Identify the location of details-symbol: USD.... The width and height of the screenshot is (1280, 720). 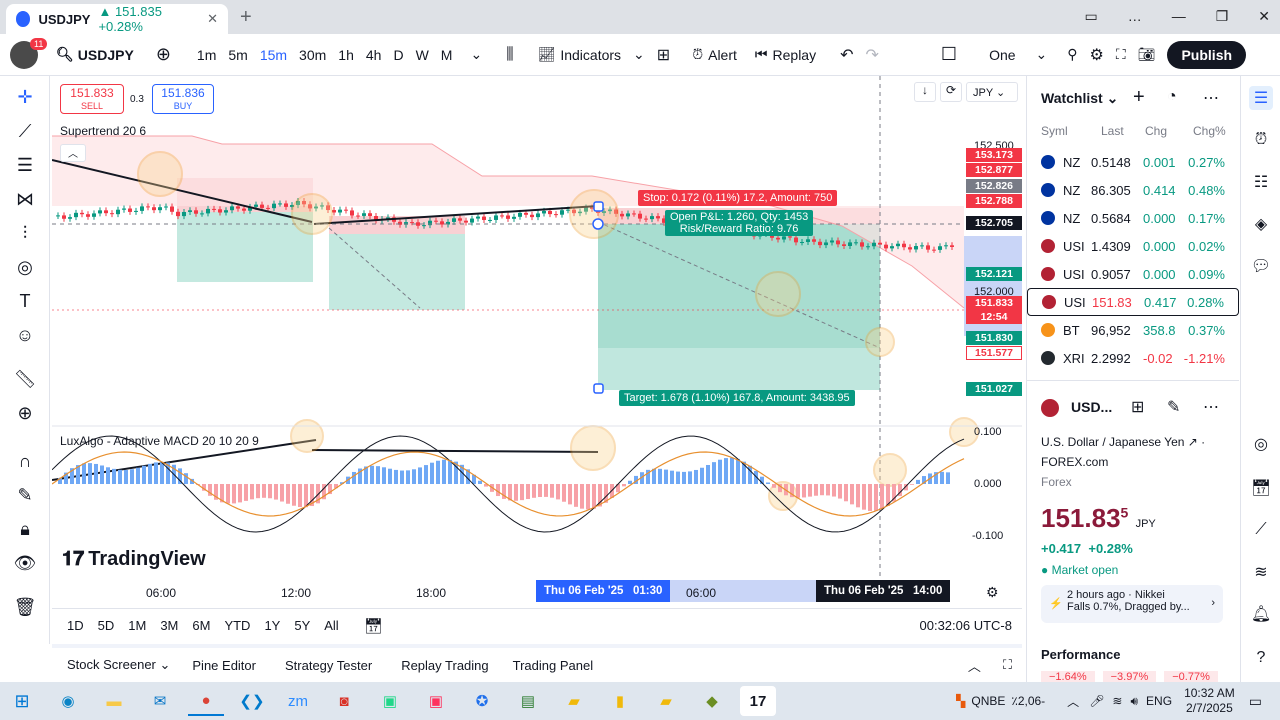
(1091, 407).